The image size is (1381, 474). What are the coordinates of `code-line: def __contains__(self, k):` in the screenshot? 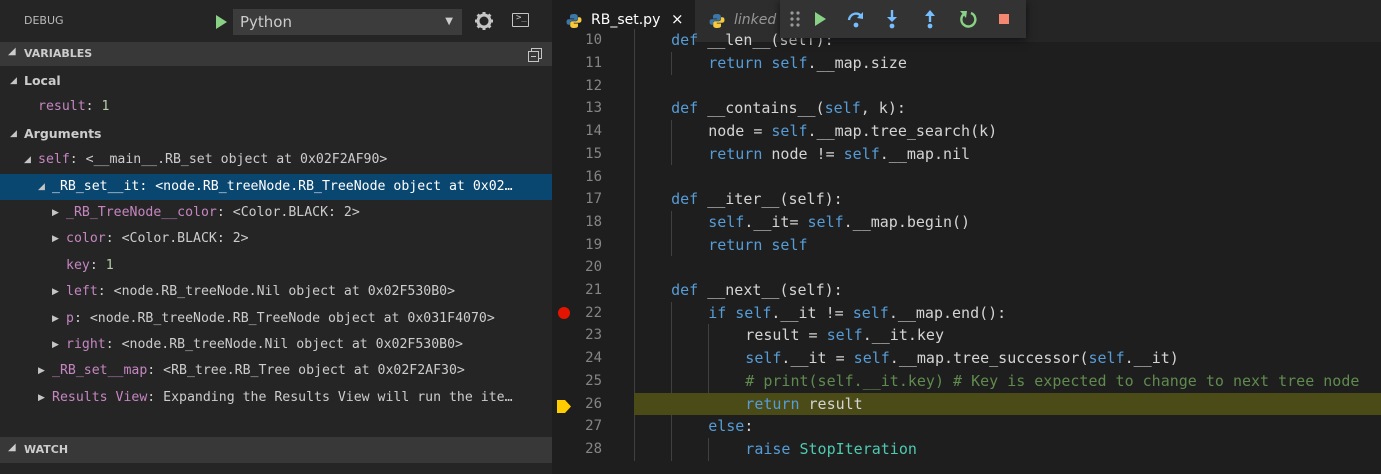 It's located at (1007, 108).